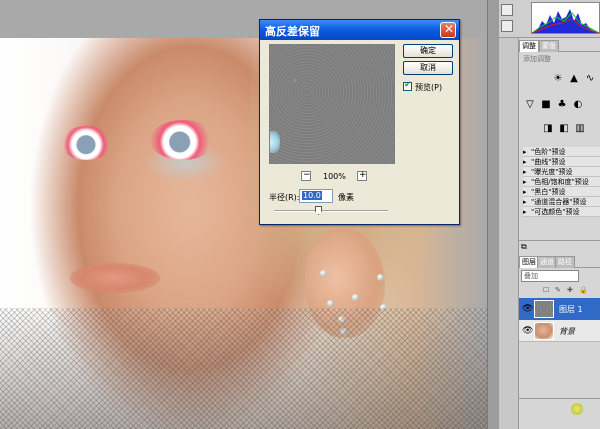 The width and height of the screenshot is (600, 429). I want to click on minus-icon: −, so click(307, 175).